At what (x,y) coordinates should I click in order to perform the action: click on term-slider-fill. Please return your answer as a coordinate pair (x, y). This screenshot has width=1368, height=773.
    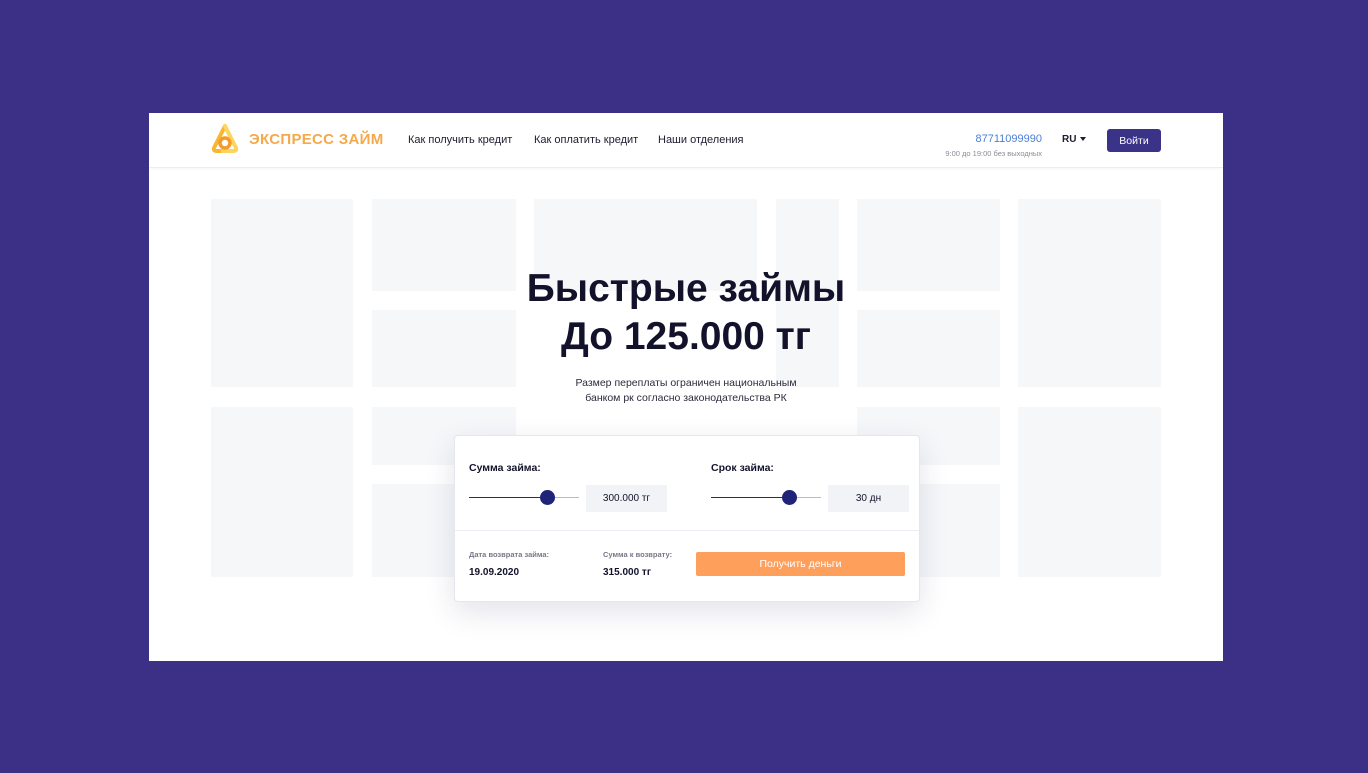
    Looking at the image, I should click on (750, 497).